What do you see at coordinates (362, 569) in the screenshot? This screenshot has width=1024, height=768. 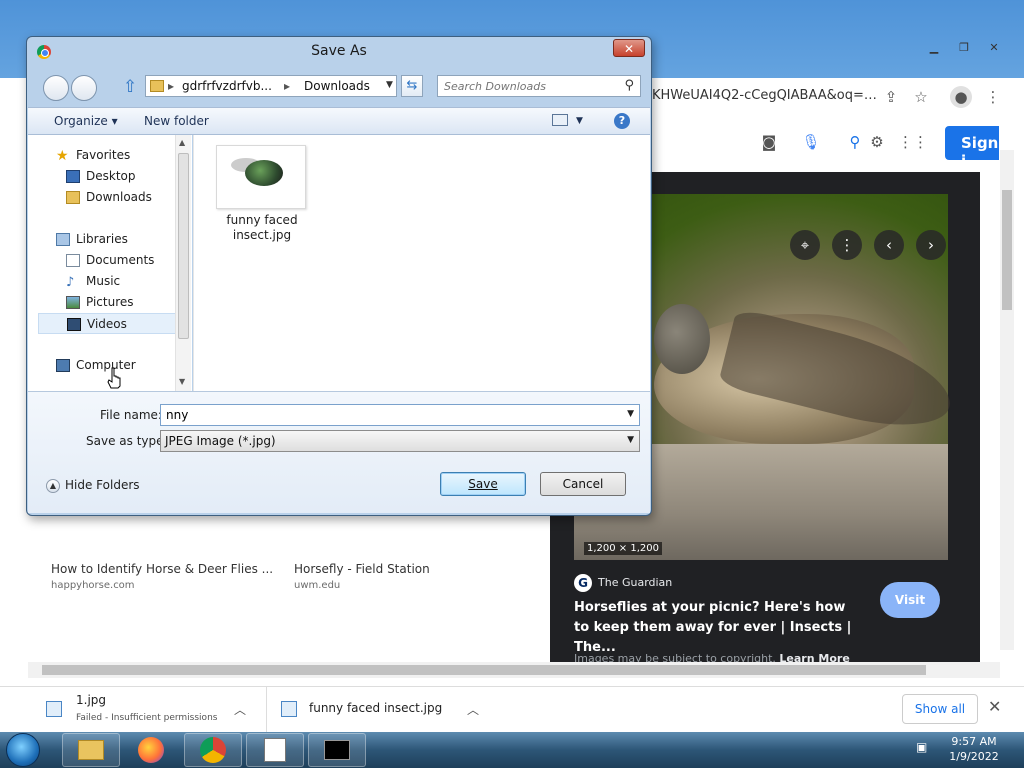 I see `result-caption-2: Horsefly - Field Station` at bounding box center [362, 569].